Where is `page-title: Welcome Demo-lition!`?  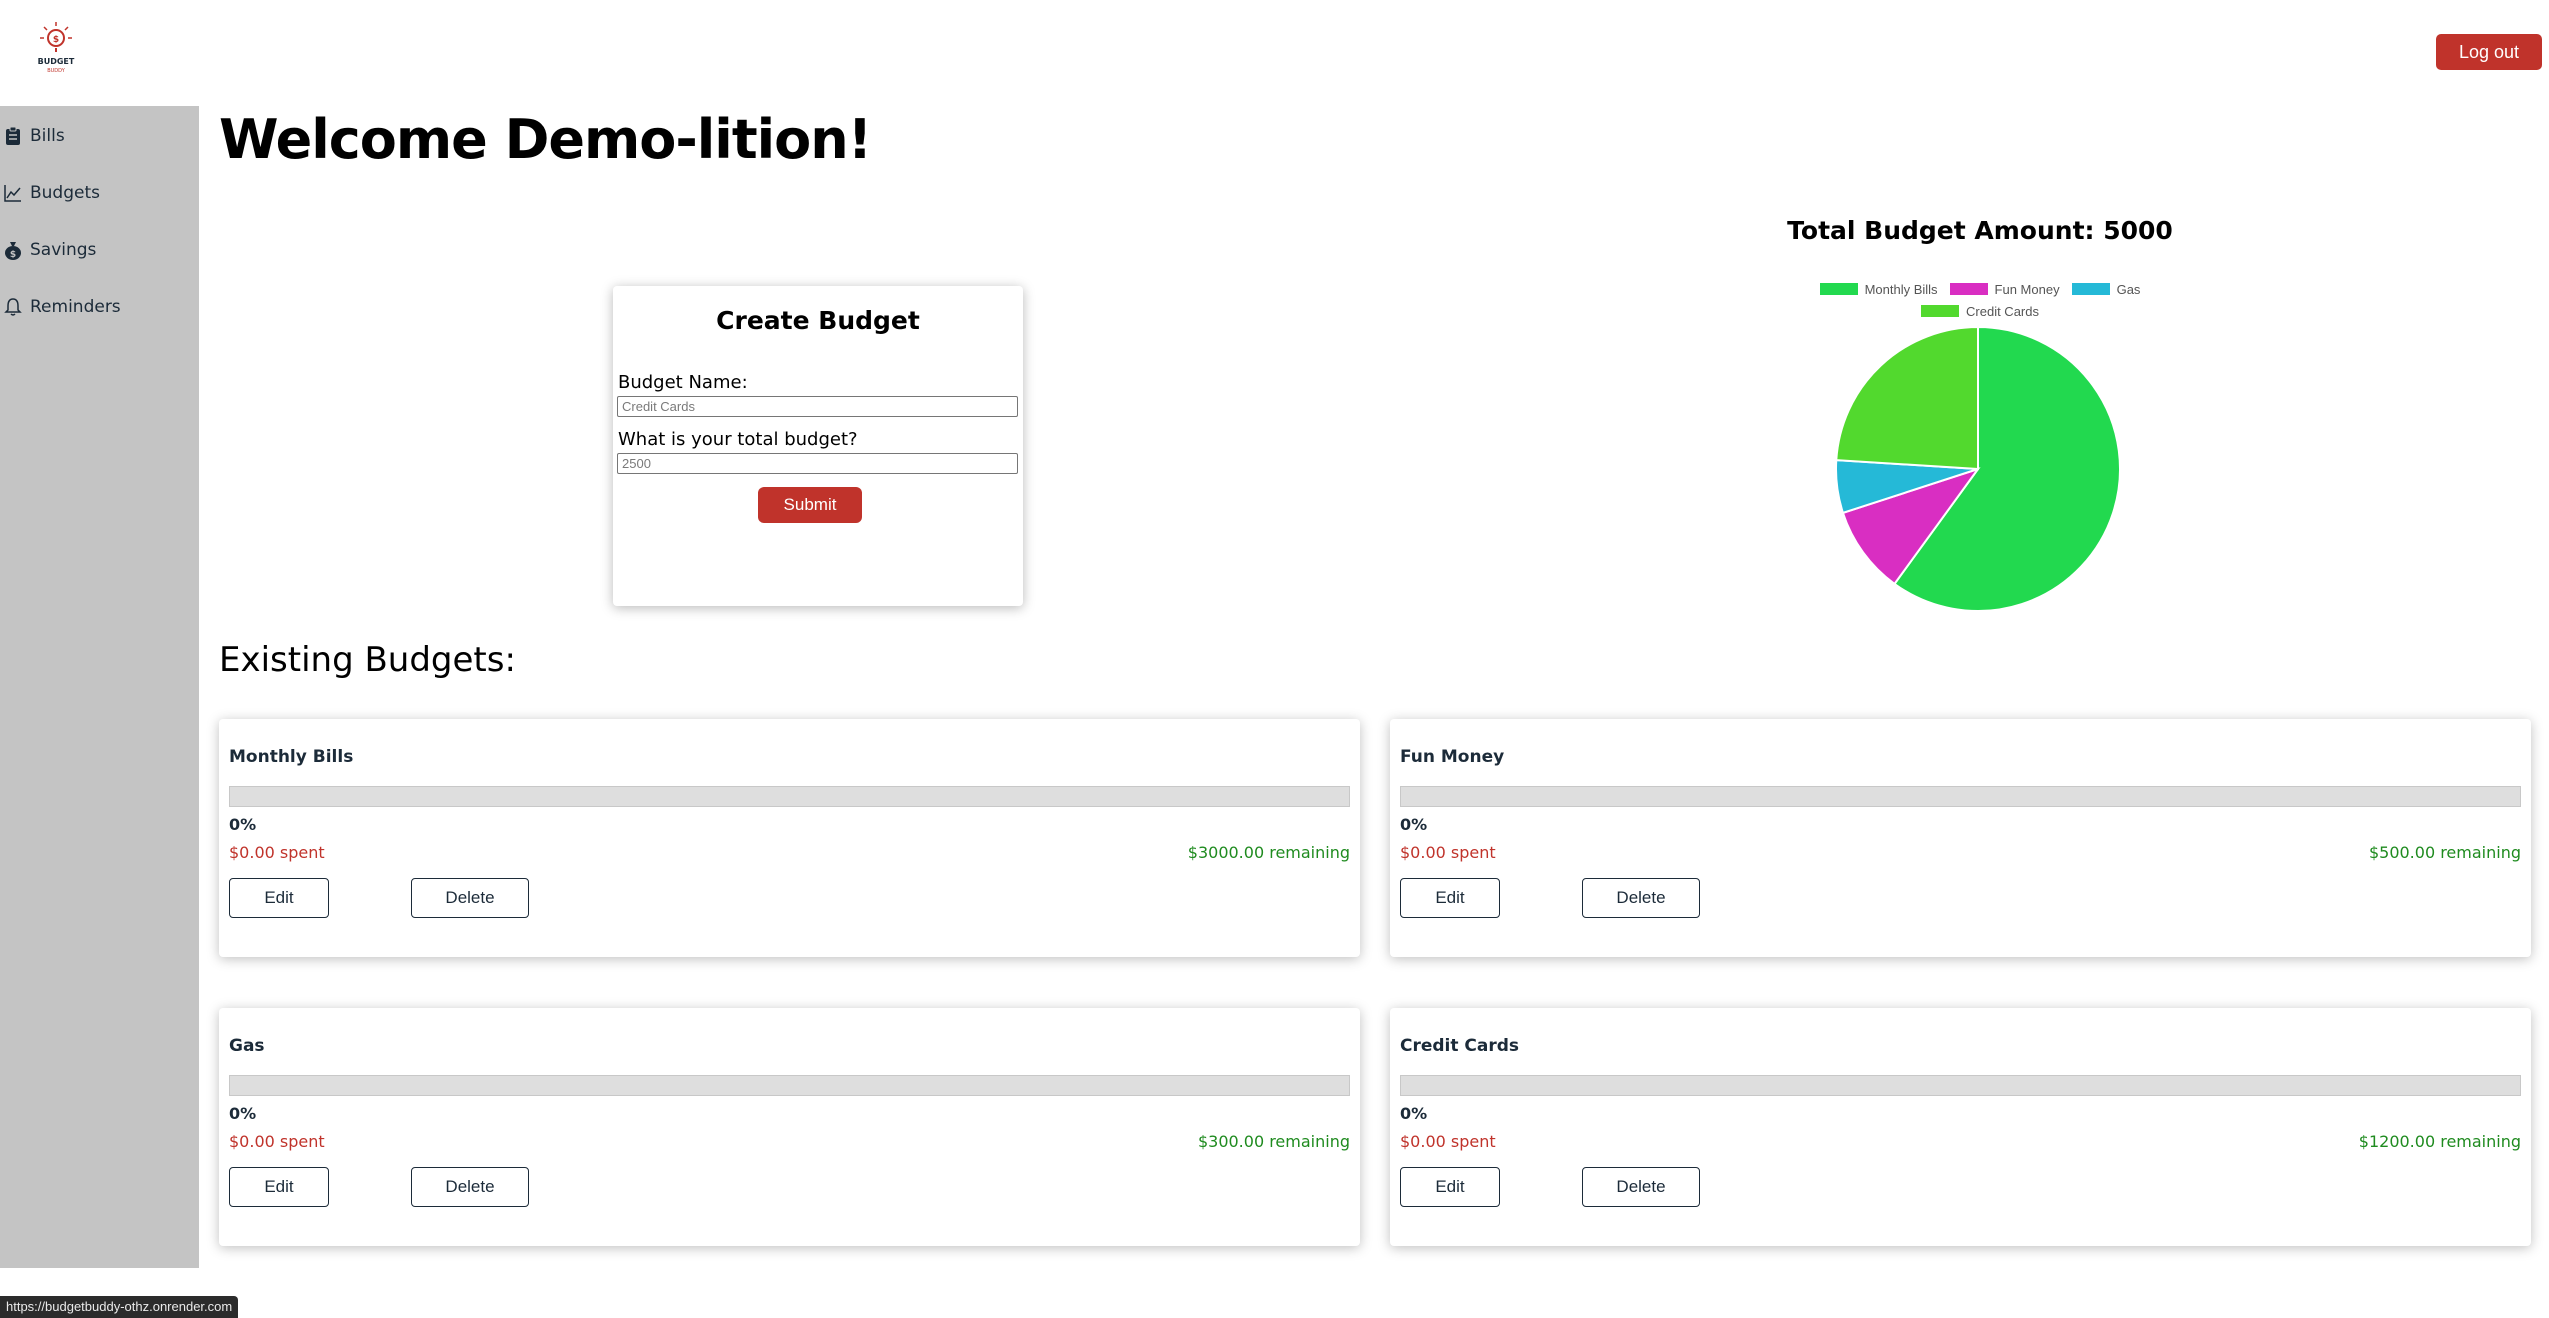 page-title: Welcome Demo-lition! is located at coordinates (545, 139).